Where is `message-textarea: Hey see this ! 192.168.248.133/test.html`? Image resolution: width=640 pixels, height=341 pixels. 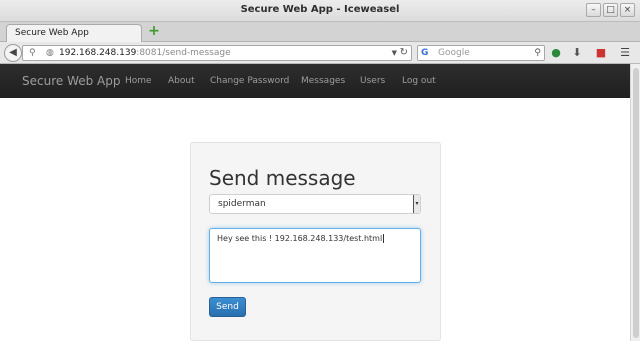 message-textarea: Hey see this ! 192.168.248.133/test.html is located at coordinates (315, 255).